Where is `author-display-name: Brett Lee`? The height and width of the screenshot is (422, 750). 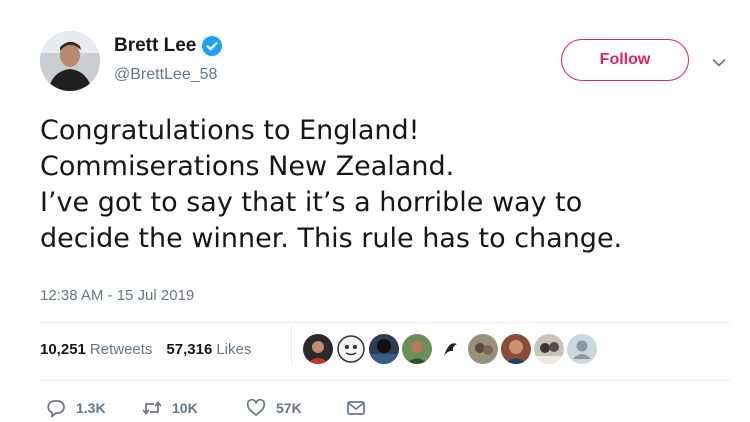 author-display-name: Brett Lee is located at coordinates (155, 46).